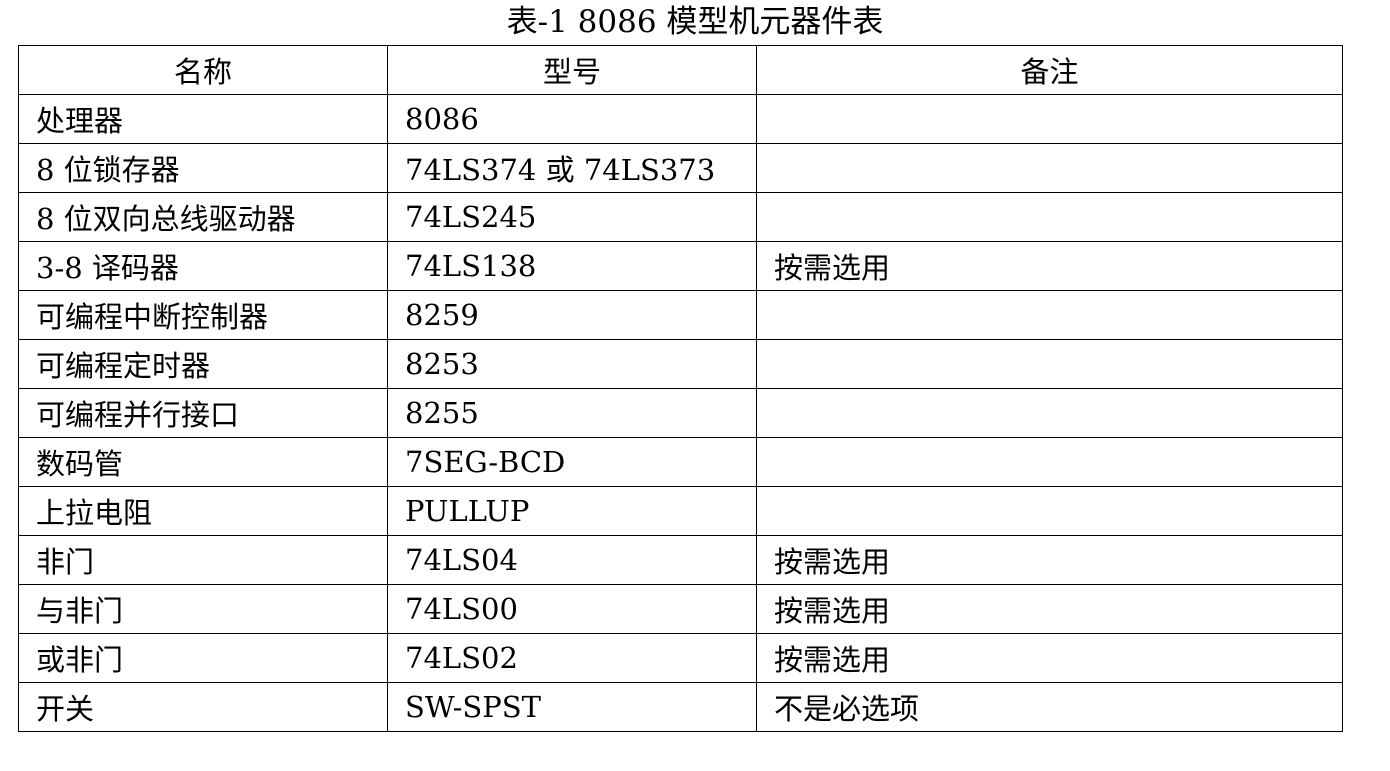 The image size is (1390, 771). I want to click on table-title: 表-1 8086 模型机元器件表, so click(695, 22).